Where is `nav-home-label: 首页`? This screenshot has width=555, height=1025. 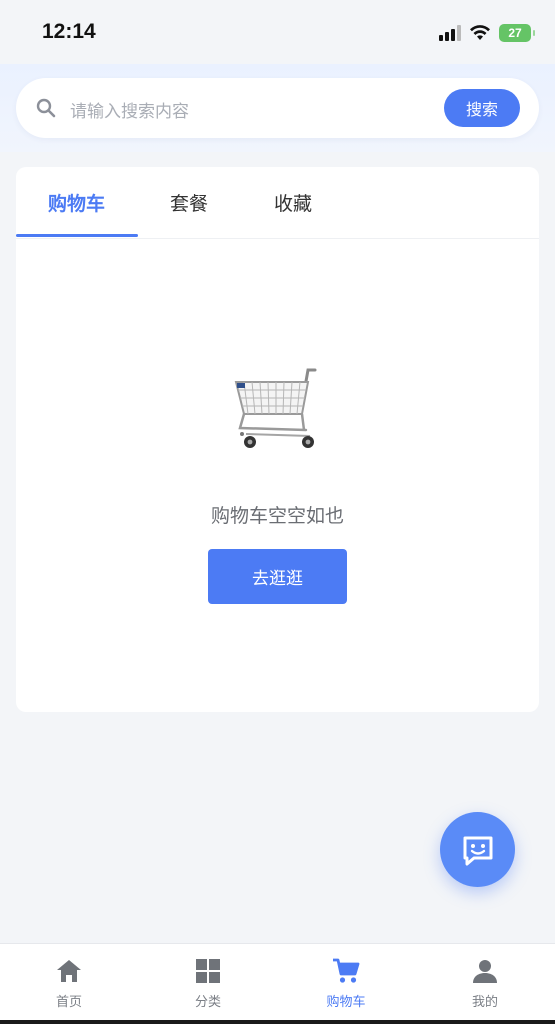
nav-home-label: 首页 is located at coordinates (68, 1002).